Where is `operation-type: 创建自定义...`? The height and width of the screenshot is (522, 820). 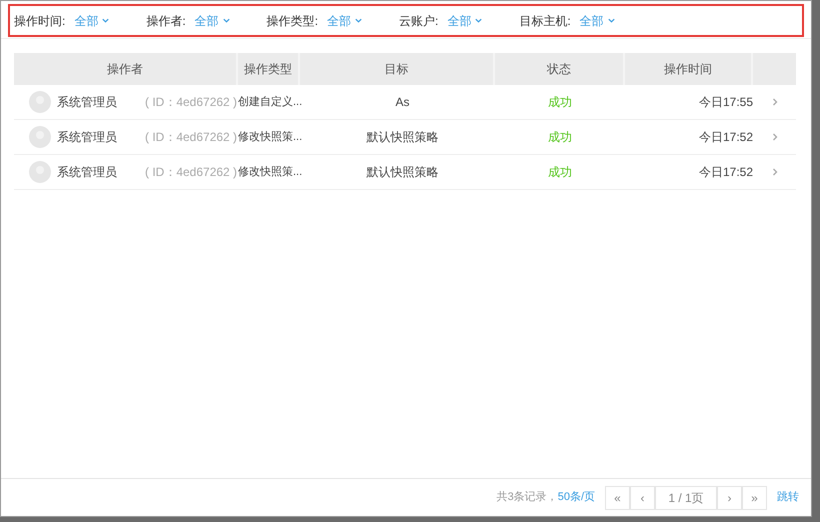
operation-type: 创建自定义... is located at coordinates (271, 102).